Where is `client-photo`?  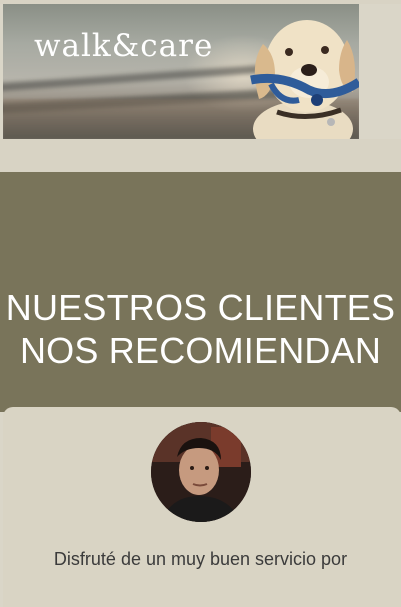
client-photo is located at coordinates (201, 472).